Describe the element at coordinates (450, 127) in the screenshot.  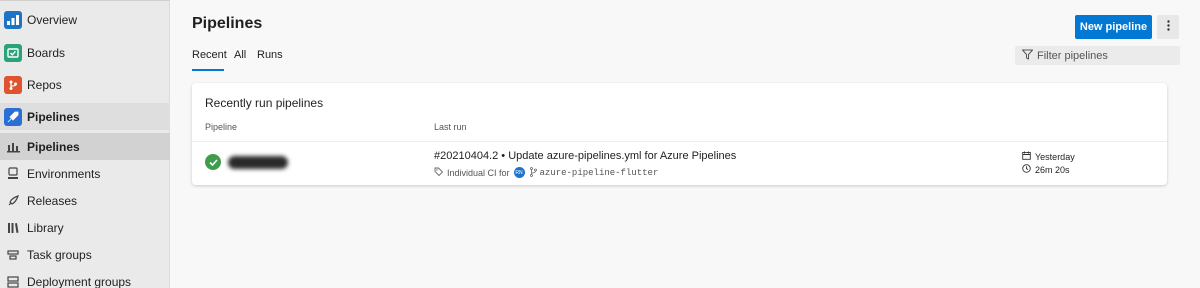
I see `column-header-last-run: Last run` at that location.